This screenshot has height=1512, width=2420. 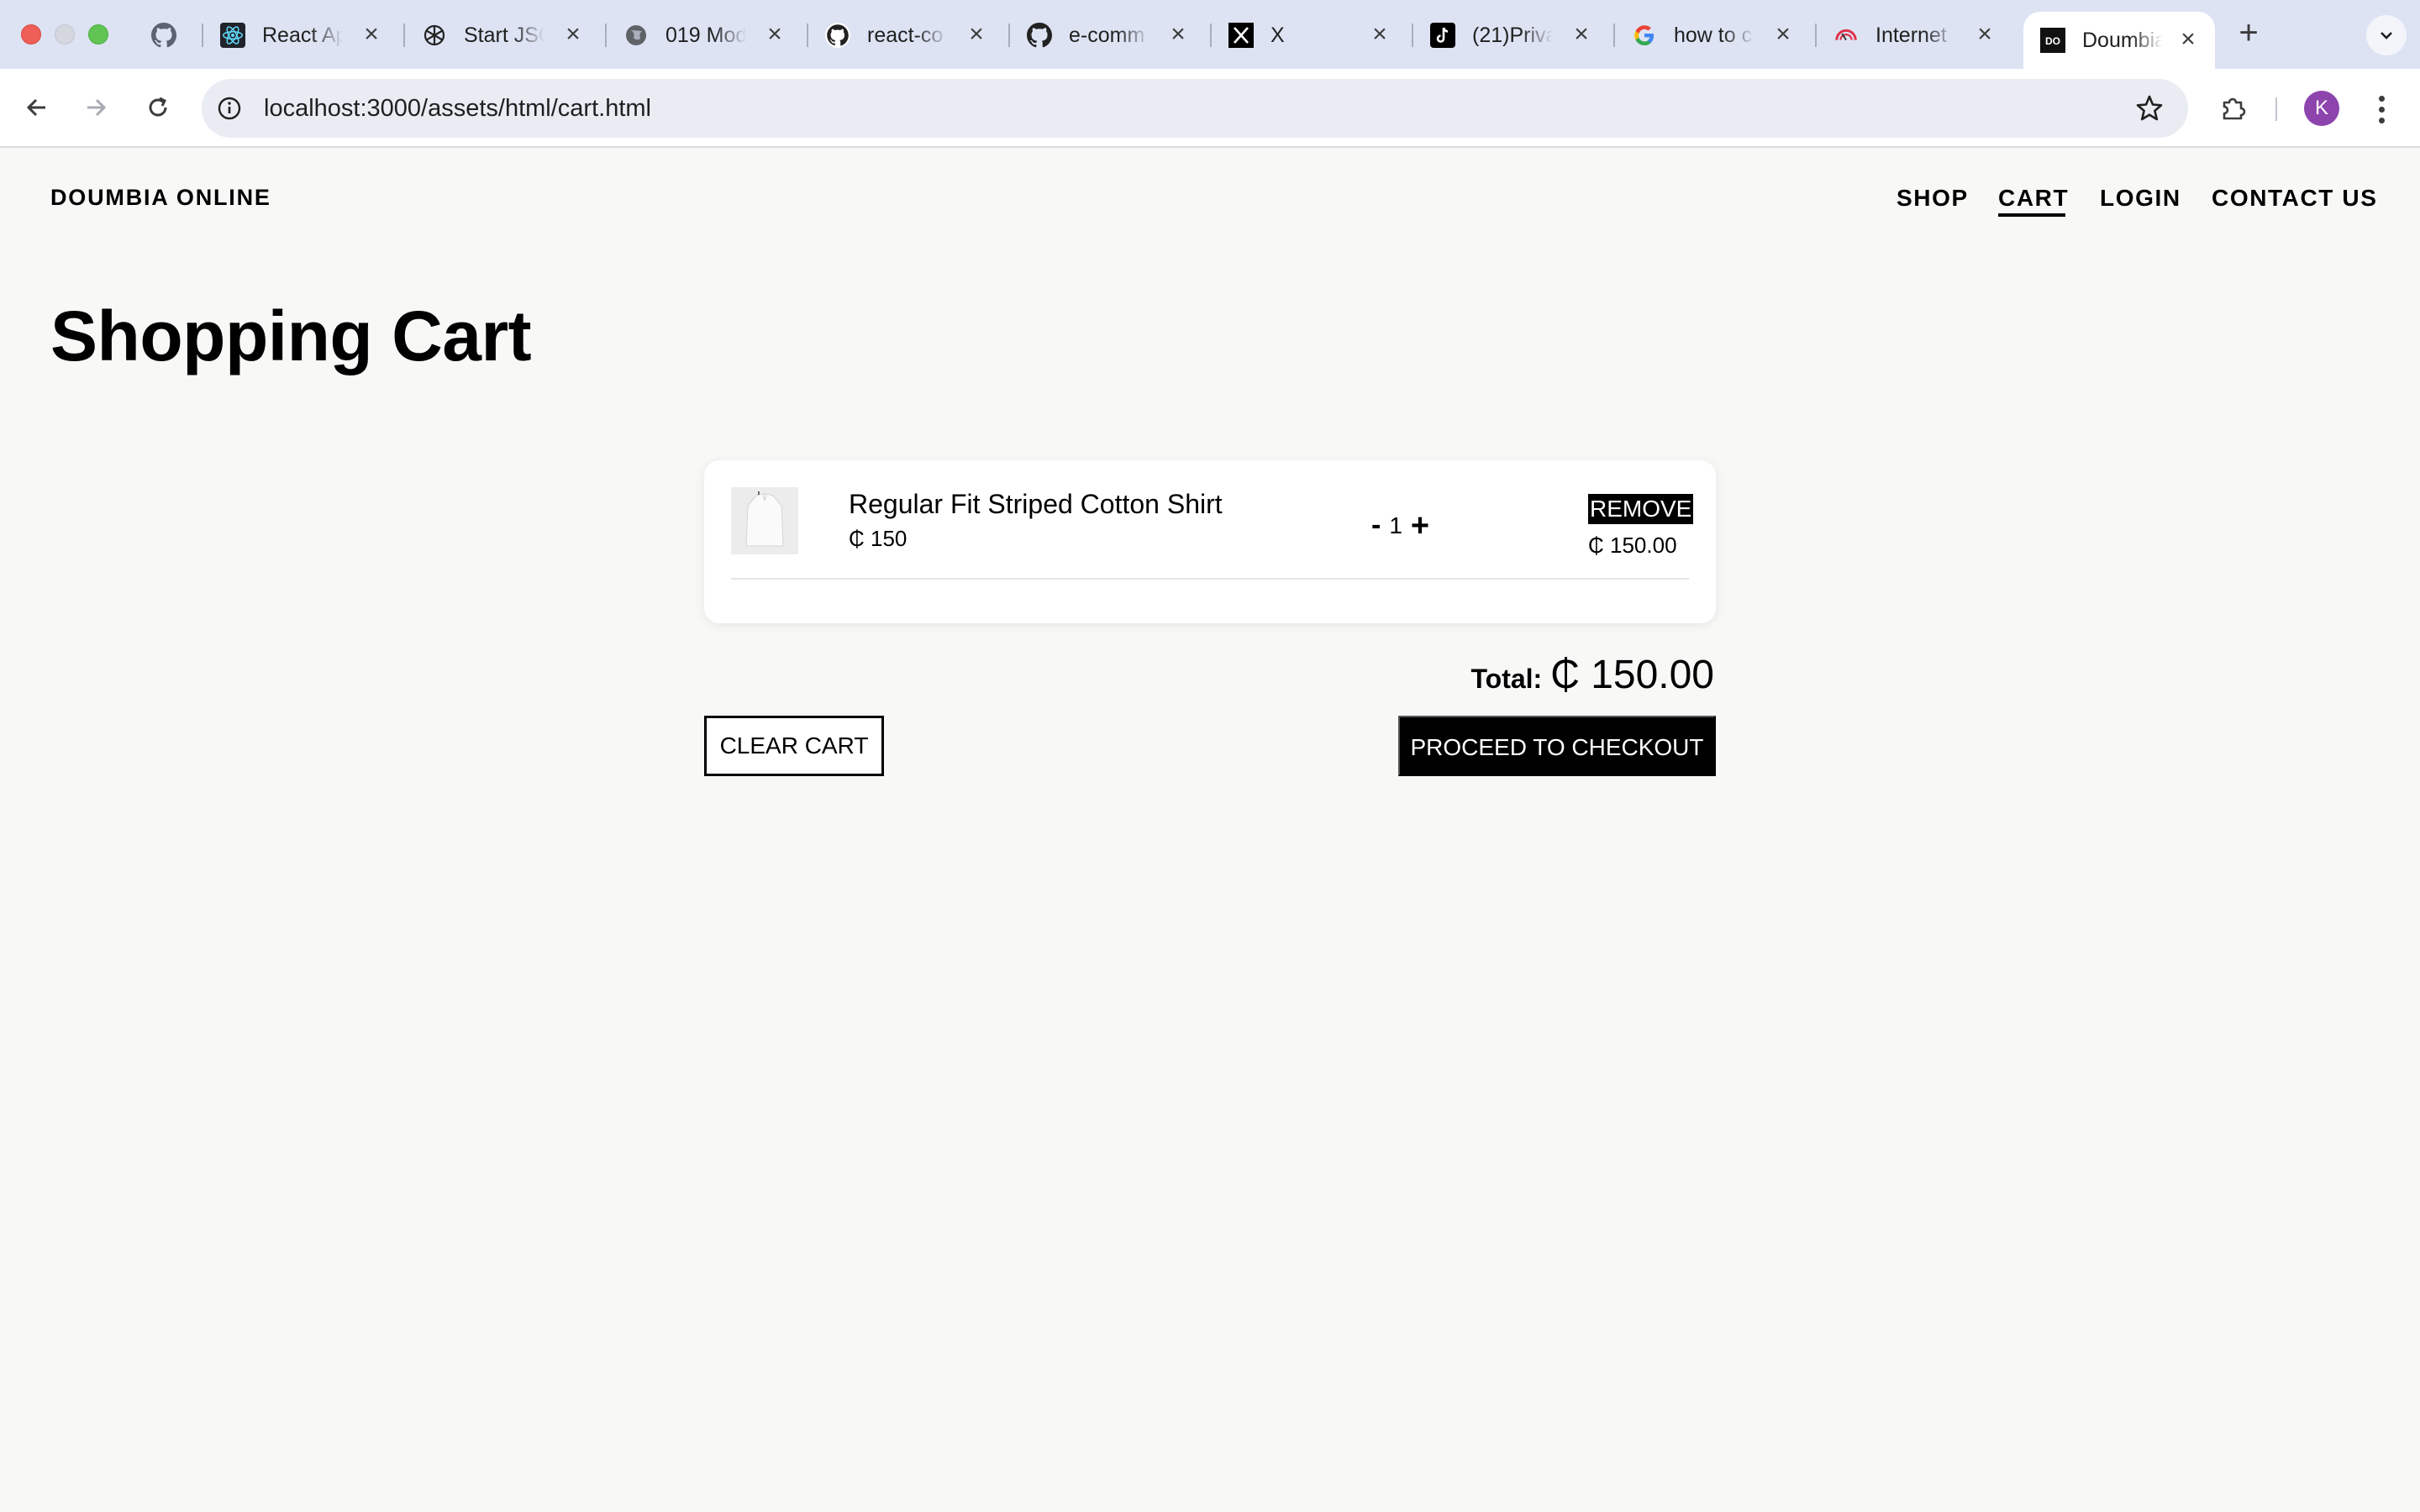 I want to click on quantity-value: 1, so click(x=1395, y=525).